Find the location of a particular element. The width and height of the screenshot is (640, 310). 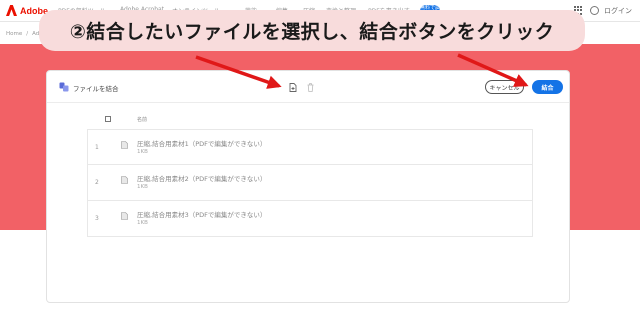

file-row: 2 圧縮,結合用素材2（PDFで編集ができない） 1KB is located at coordinates (310, 183).